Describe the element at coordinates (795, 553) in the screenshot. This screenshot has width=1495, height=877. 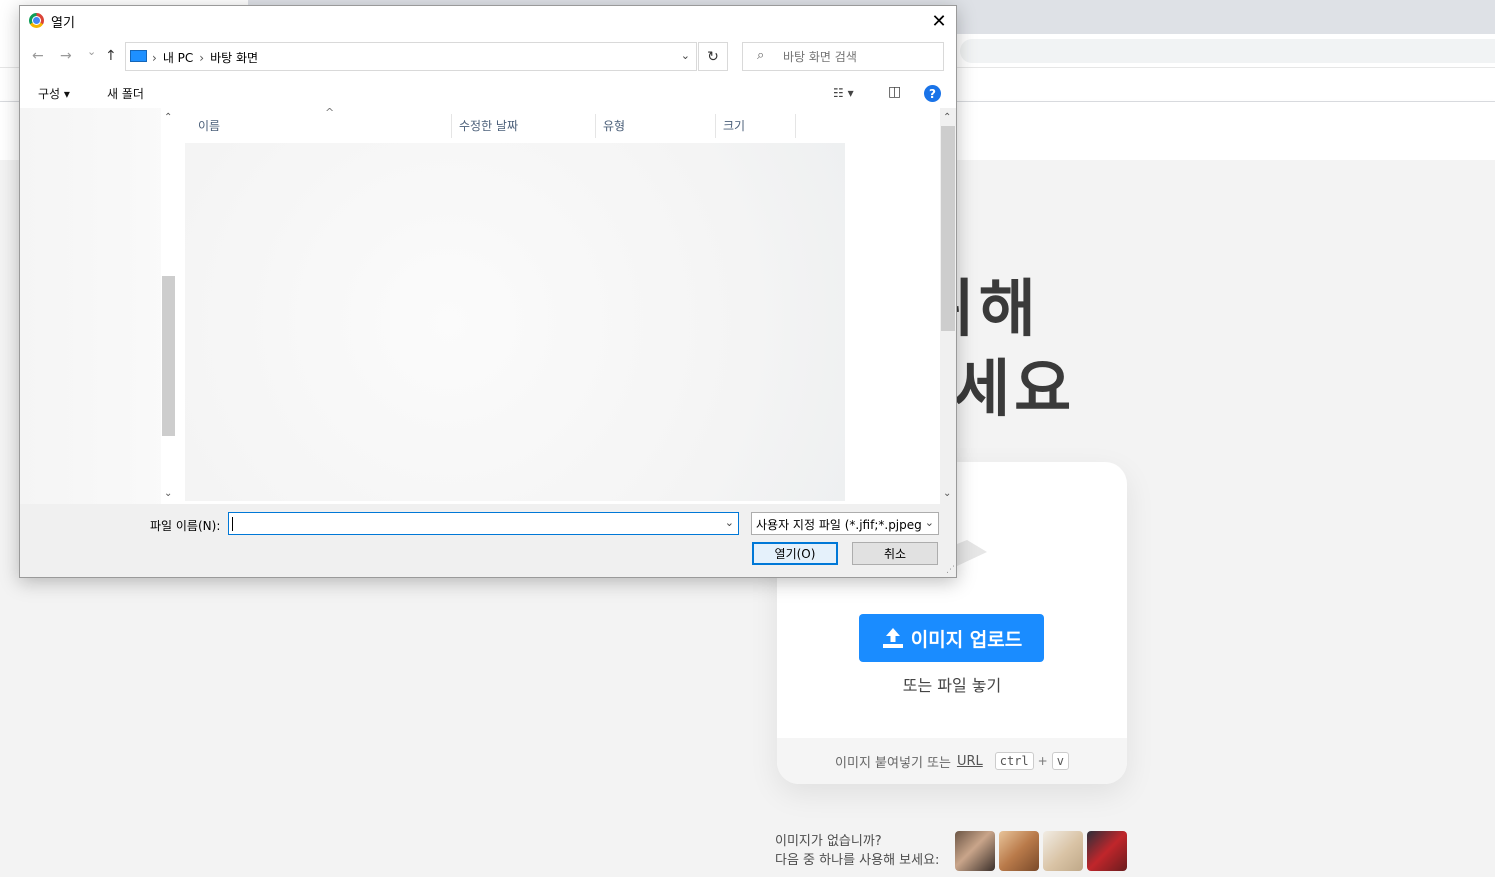
I see `open-button: 열기(O)` at that location.